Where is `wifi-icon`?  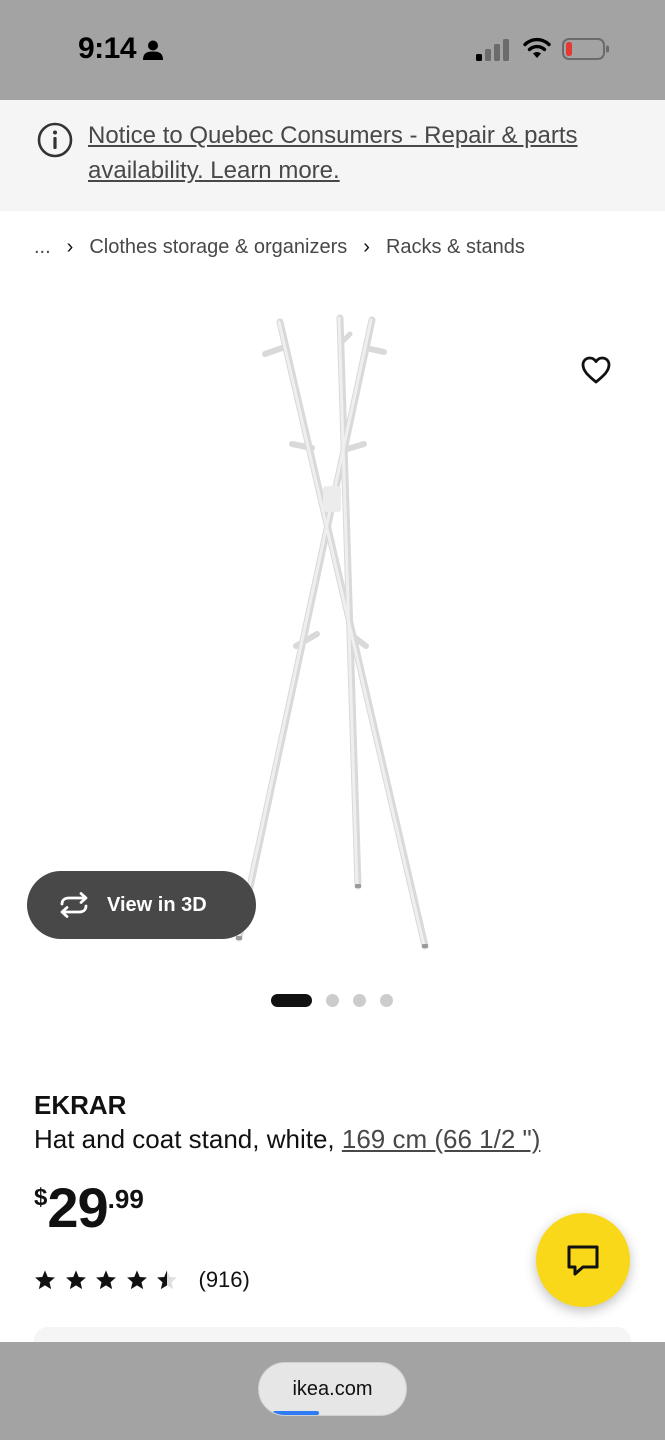 wifi-icon is located at coordinates (537, 47).